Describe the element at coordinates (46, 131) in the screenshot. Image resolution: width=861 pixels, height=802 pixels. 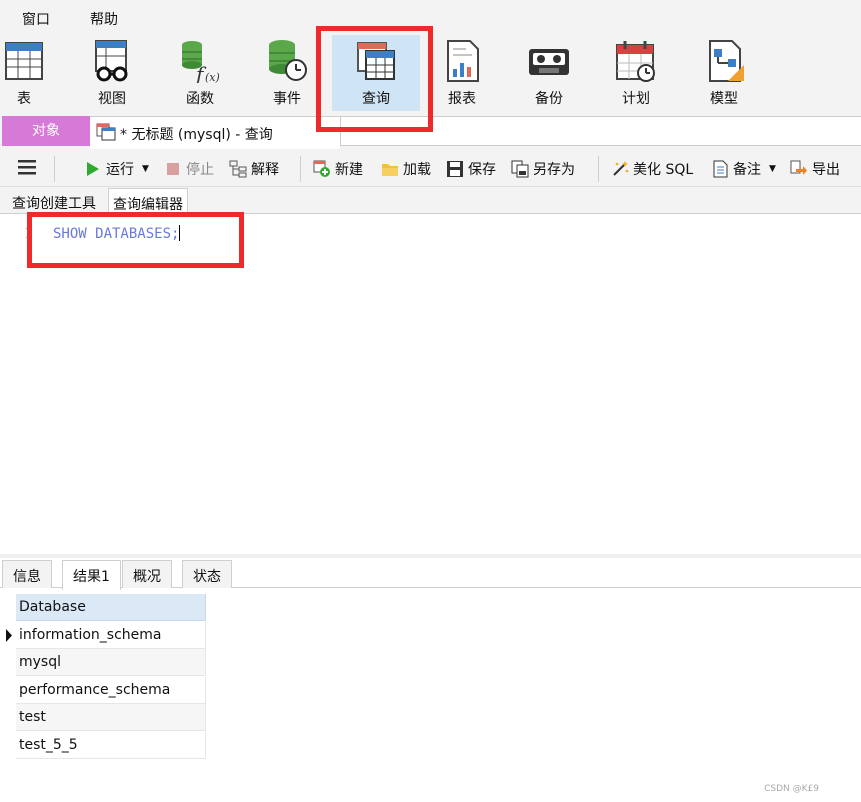
I see `objects-tab: 对象` at that location.